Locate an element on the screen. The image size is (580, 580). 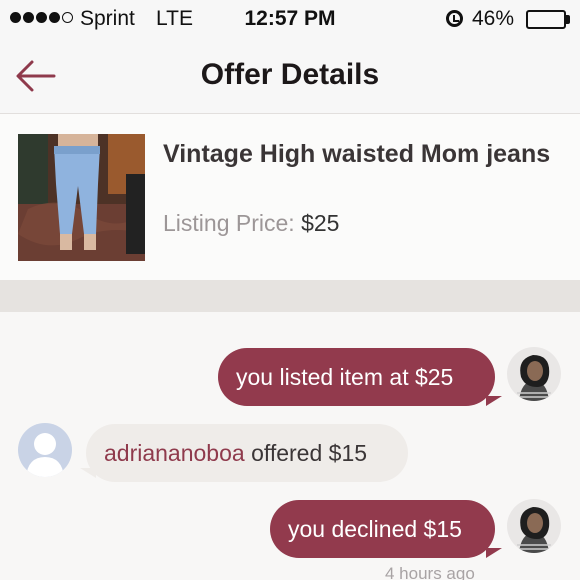
listing-title: Vintage High waisted Mom jeans is located at coordinates (357, 154).